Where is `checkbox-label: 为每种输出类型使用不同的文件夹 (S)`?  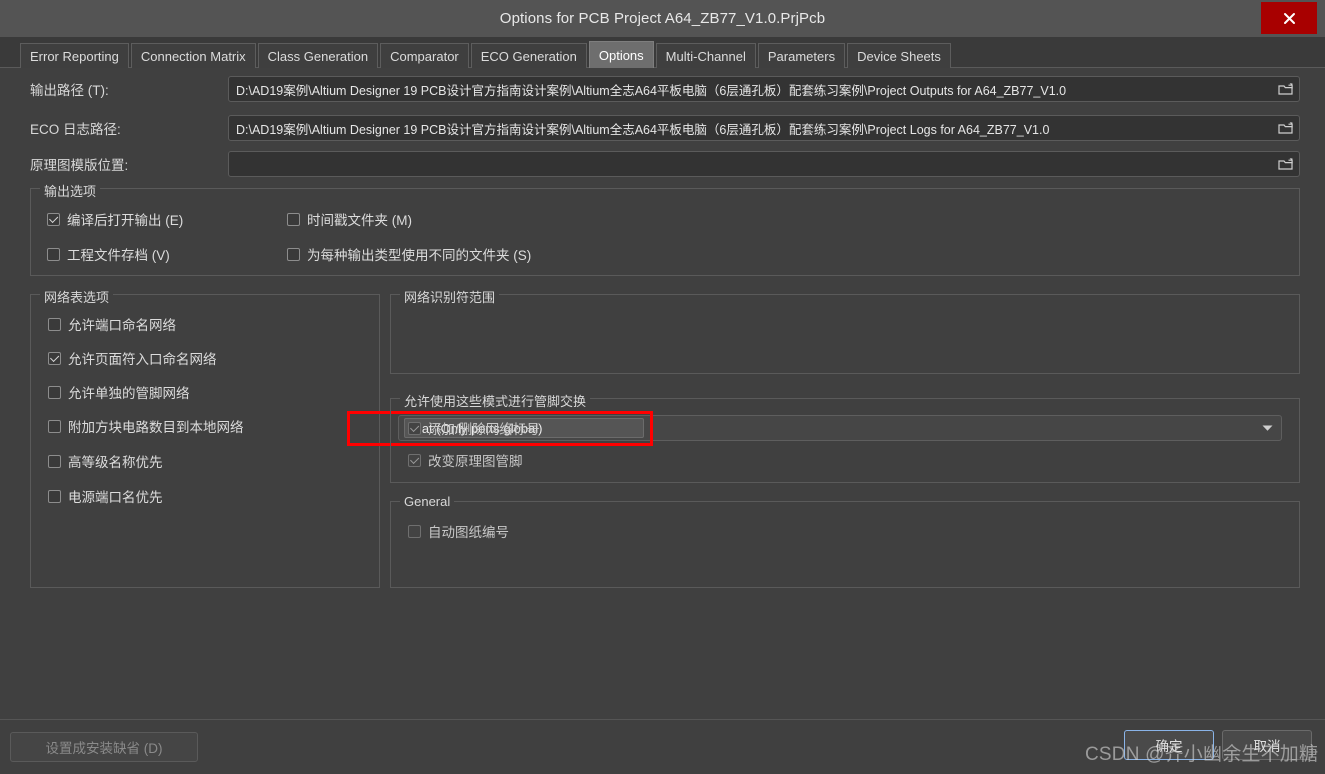 checkbox-label: 为每种输出类型使用不同的文件夹 (S) is located at coordinates (419, 255).